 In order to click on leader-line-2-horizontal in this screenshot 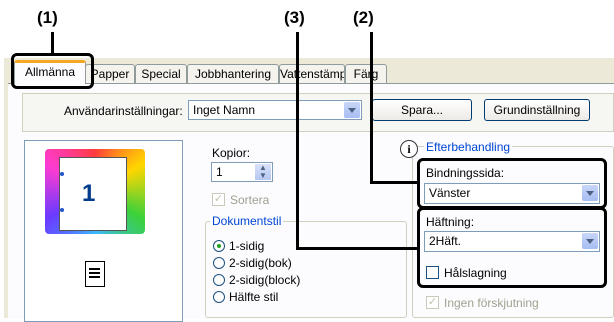, I will do `click(394, 182)`.